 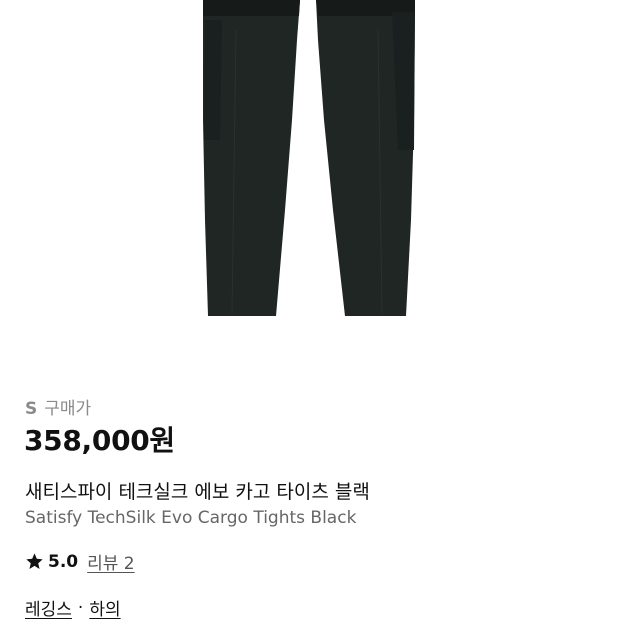 What do you see at coordinates (104, 607) in the screenshot?
I see `category-link-bottoms: 하의` at bounding box center [104, 607].